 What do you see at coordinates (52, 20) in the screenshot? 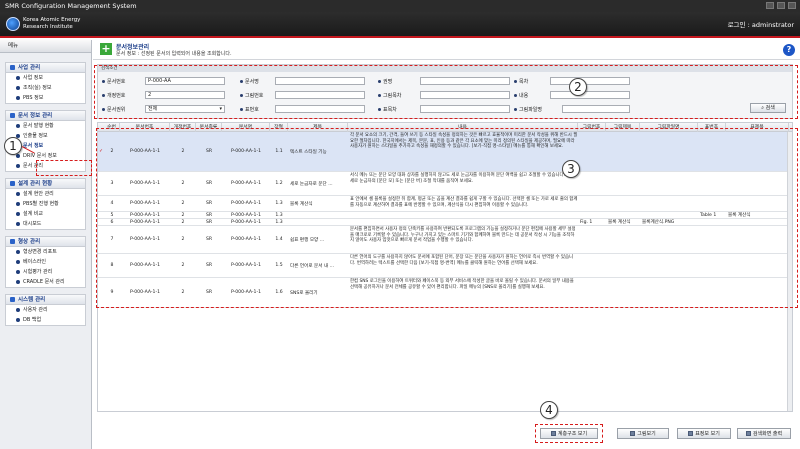
I see `org-line-1: Korea Atomic Energy` at bounding box center [52, 20].